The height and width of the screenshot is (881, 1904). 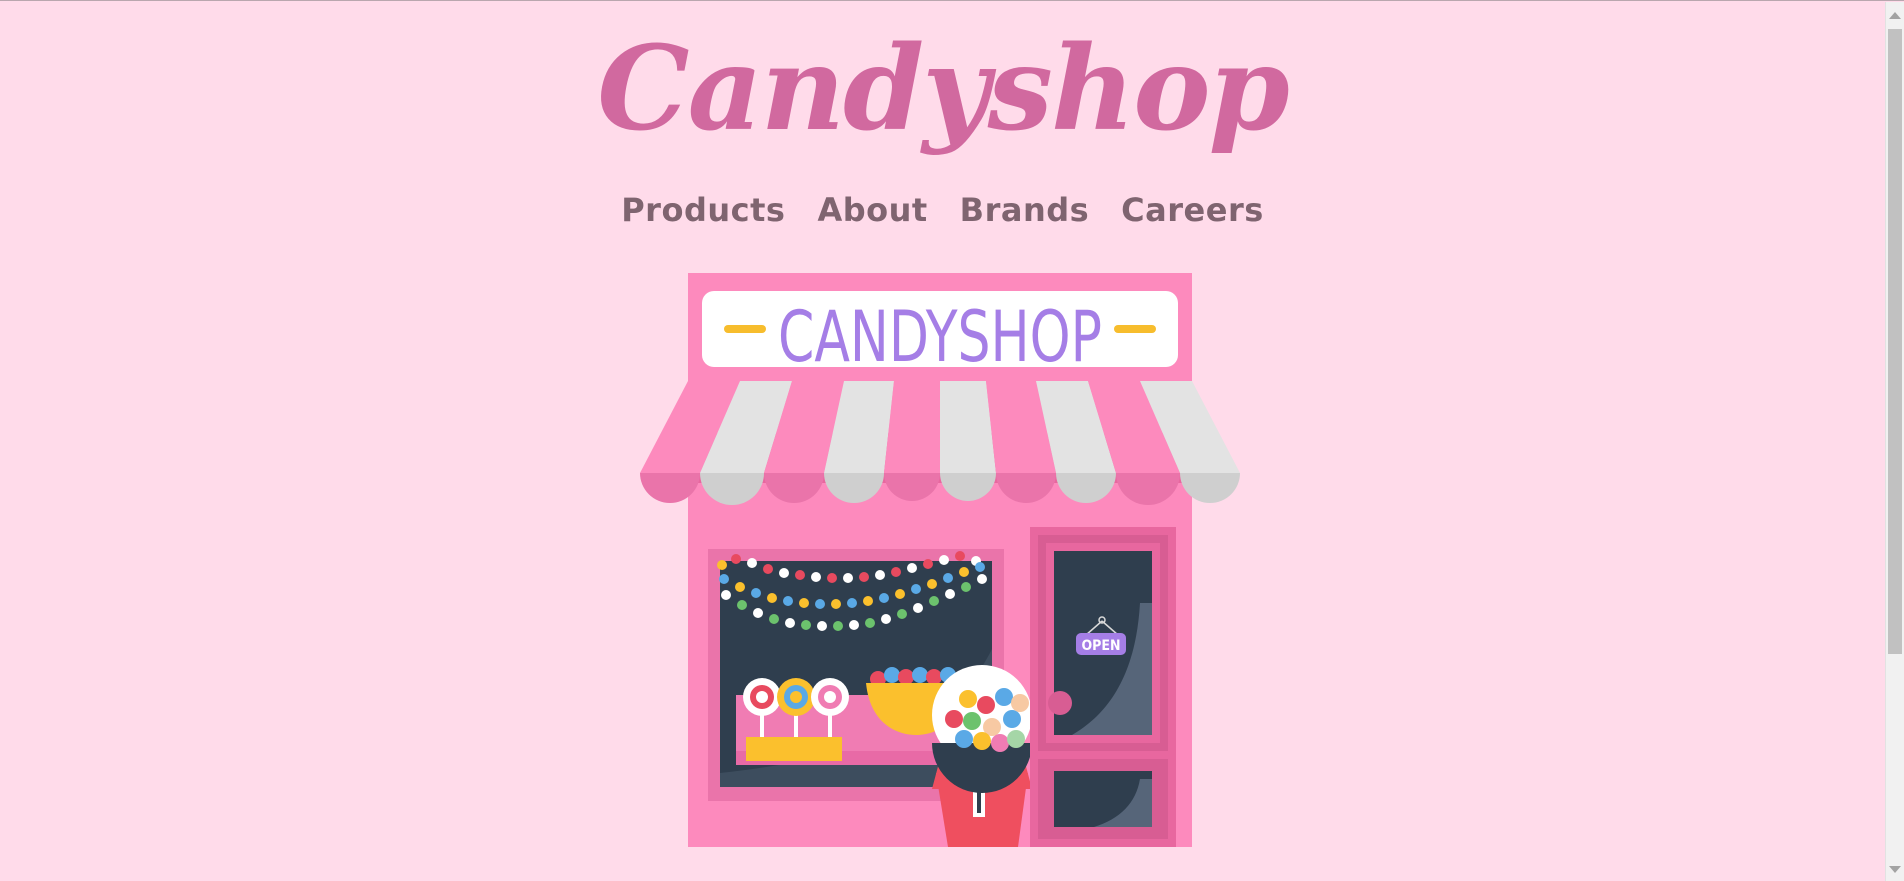 What do you see at coordinates (703, 210) in the screenshot?
I see `nav-products: Products` at bounding box center [703, 210].